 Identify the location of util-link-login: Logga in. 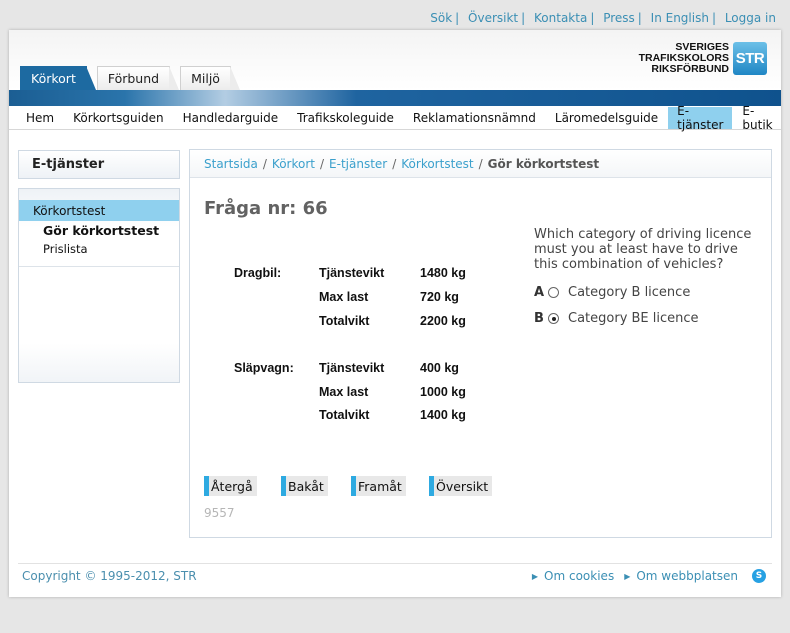
(750, 18).